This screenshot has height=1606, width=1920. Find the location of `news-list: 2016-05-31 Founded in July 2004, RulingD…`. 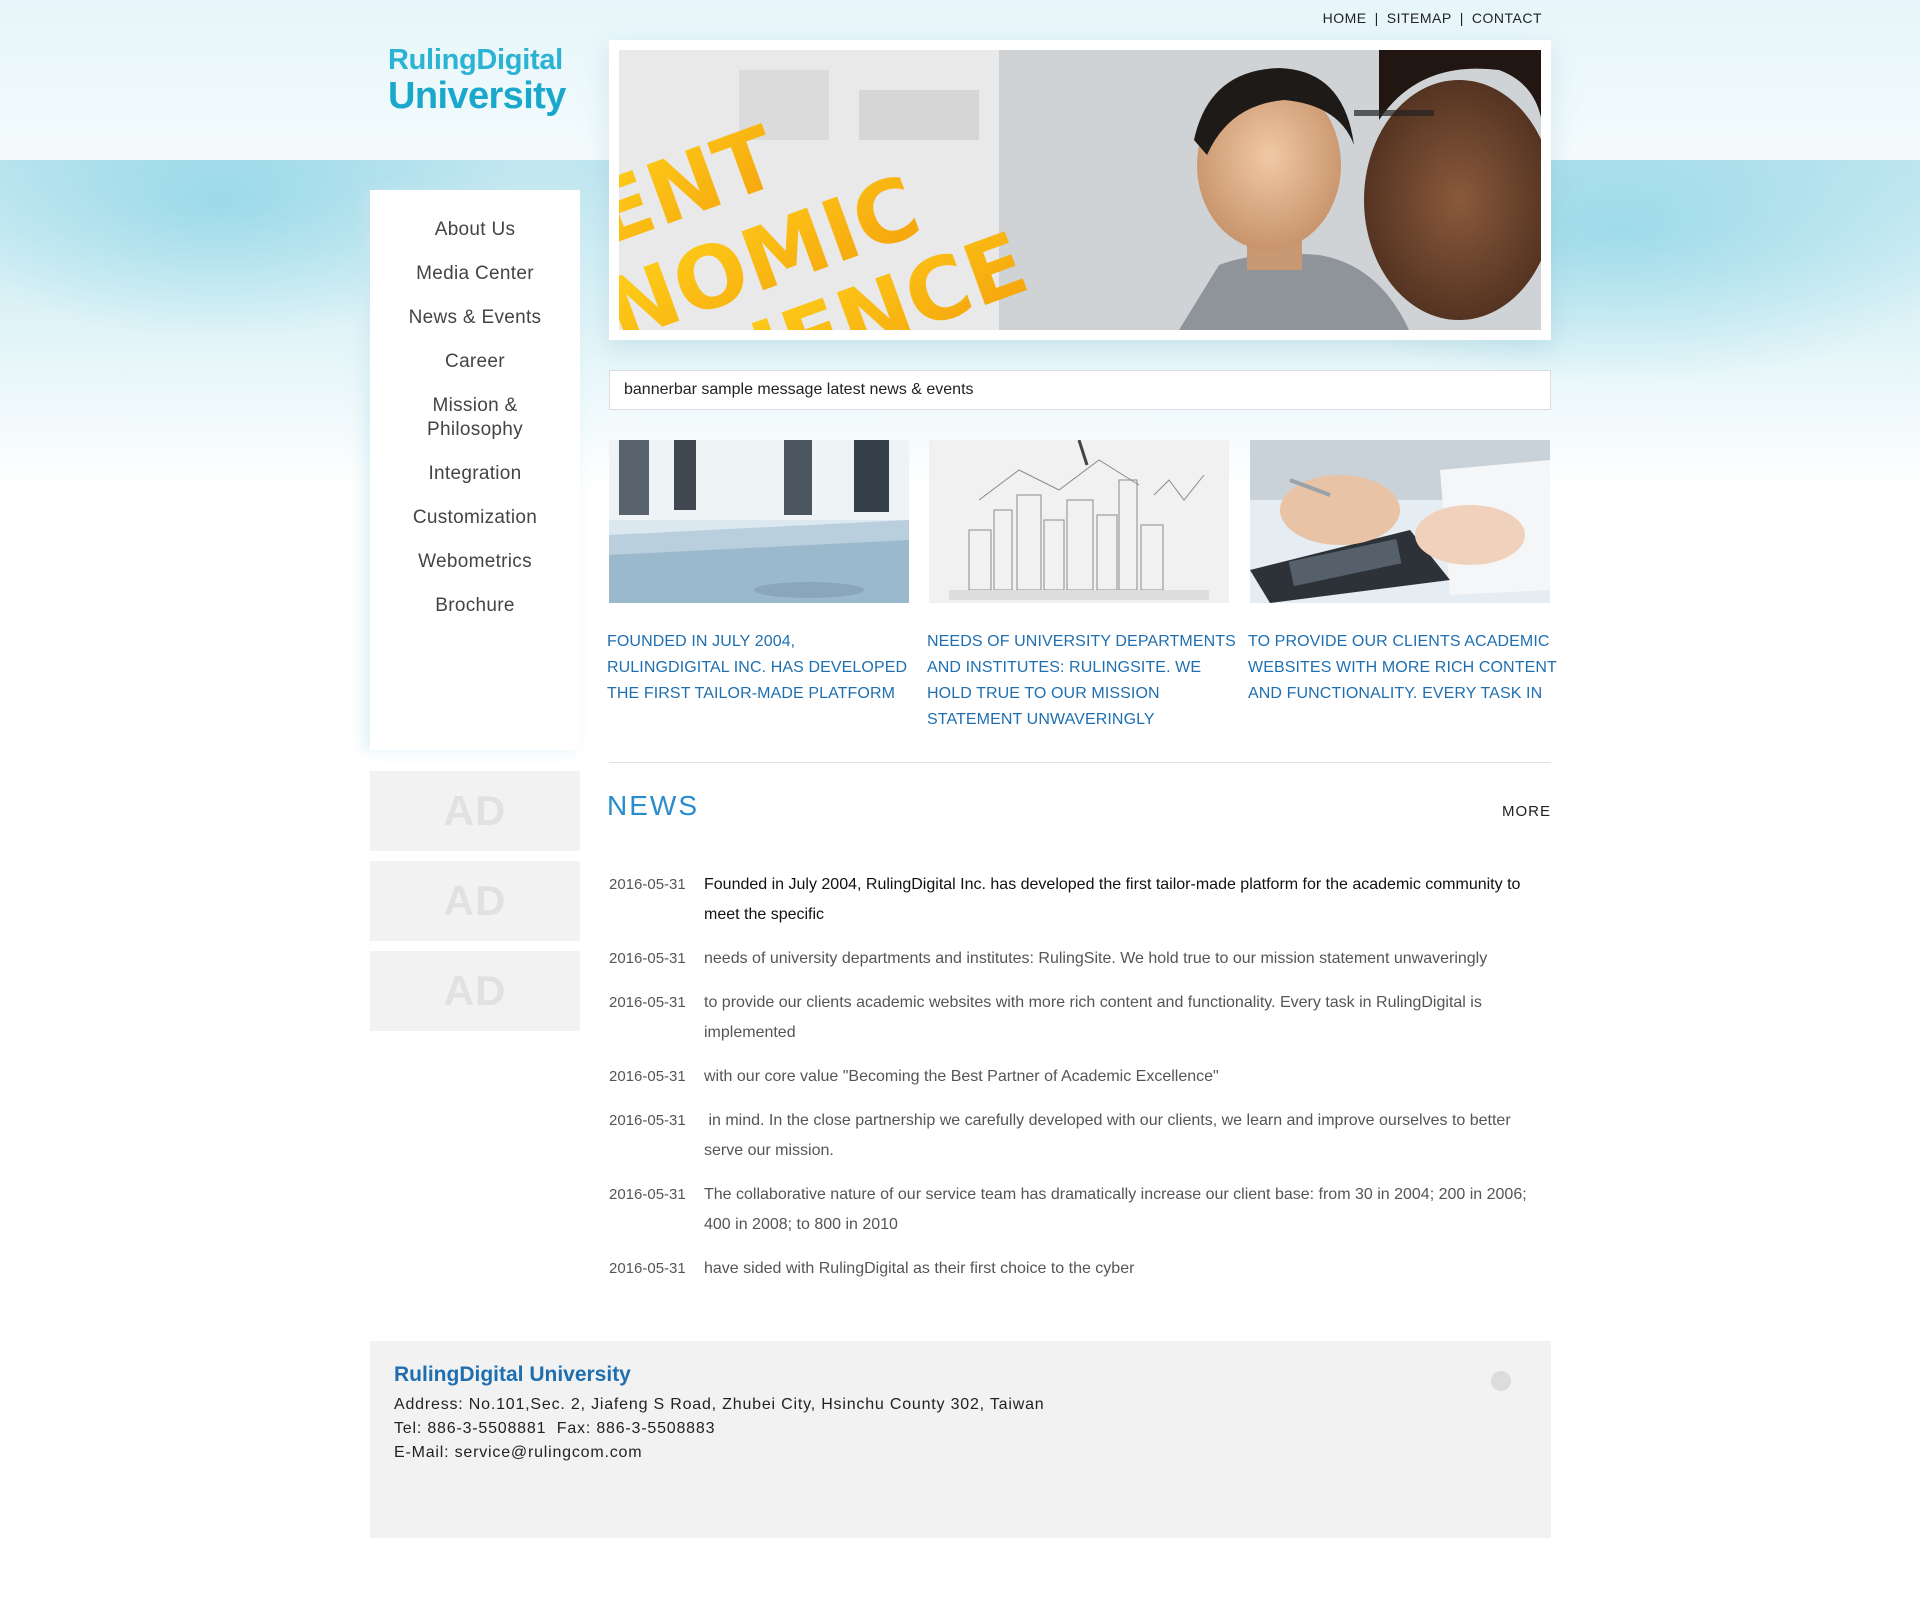

news-list: 2016-05-31 Founded in July 2004, RulingD… is located at coordinates (1081, 1084).